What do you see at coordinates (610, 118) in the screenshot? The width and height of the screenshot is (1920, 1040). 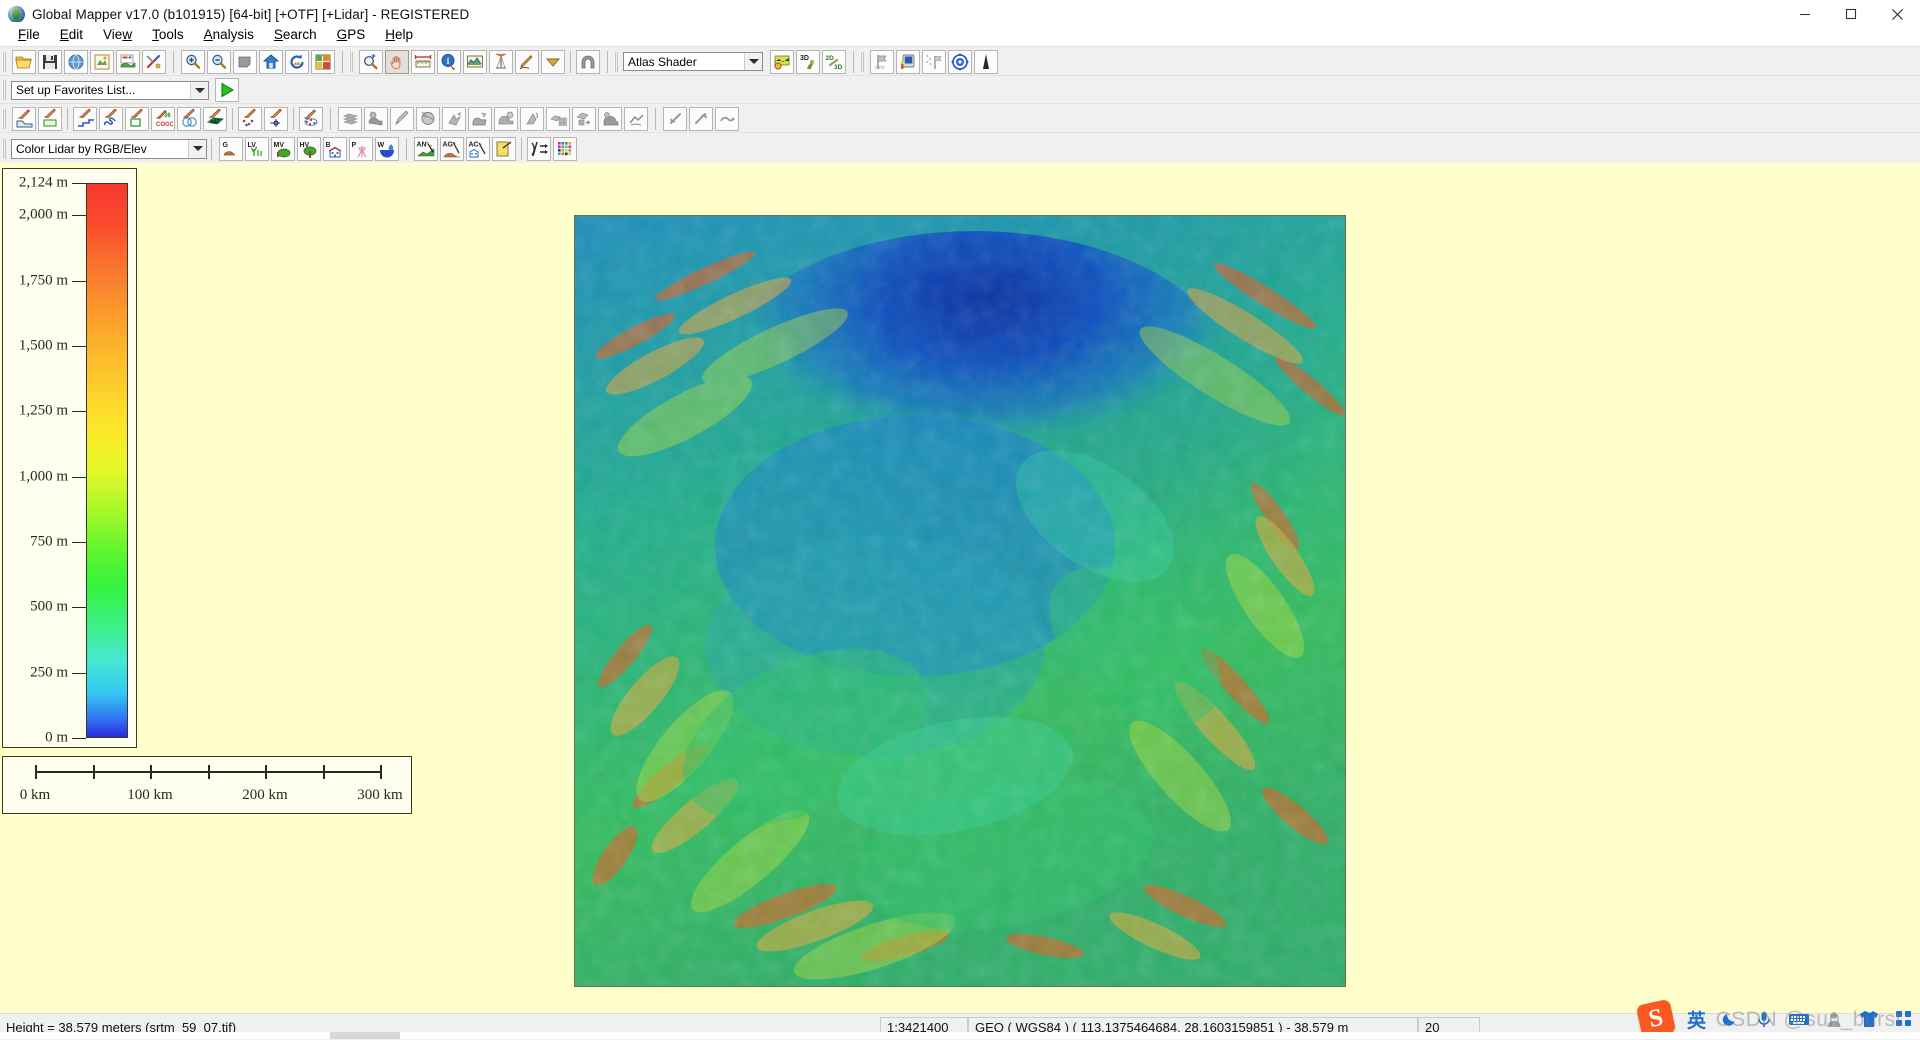 I see `delete-feature-icon` at bounding box center [610, 118].